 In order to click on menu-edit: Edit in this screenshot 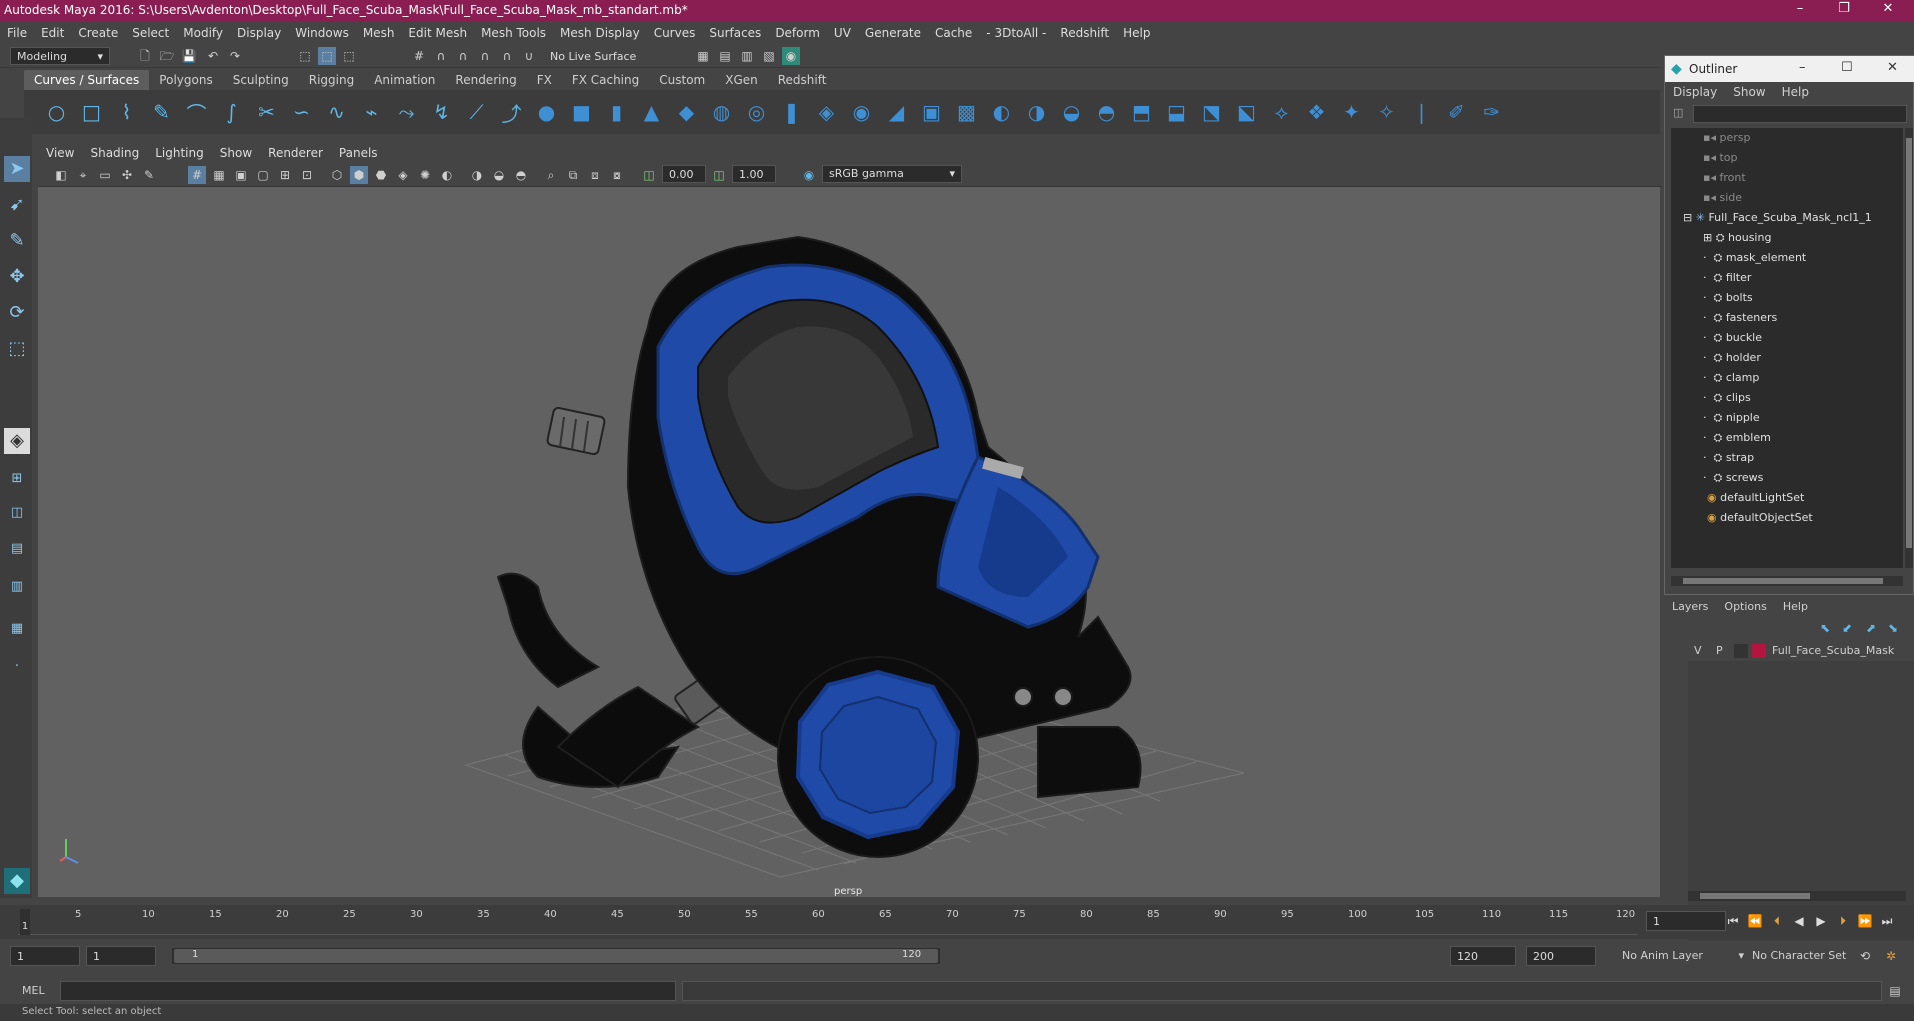, I will do `click(52, 33)`.